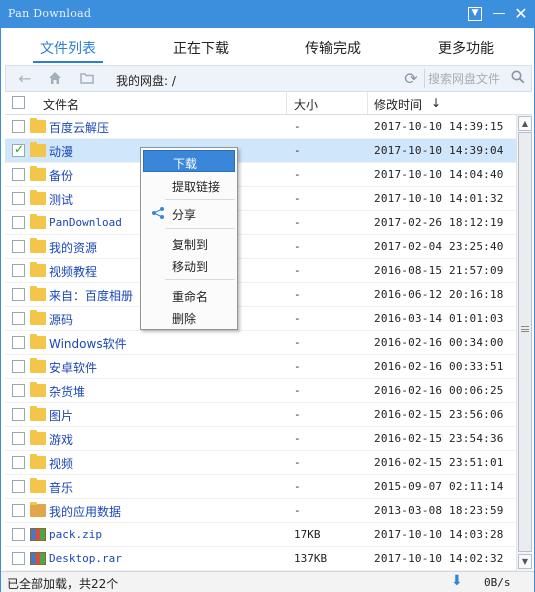 This screenshot has width=535, height=592. What do you see at coordinates (146, 81) in the screenshot?
I see `current-path: 我的网盘: /` at bounding box center [146, 81].